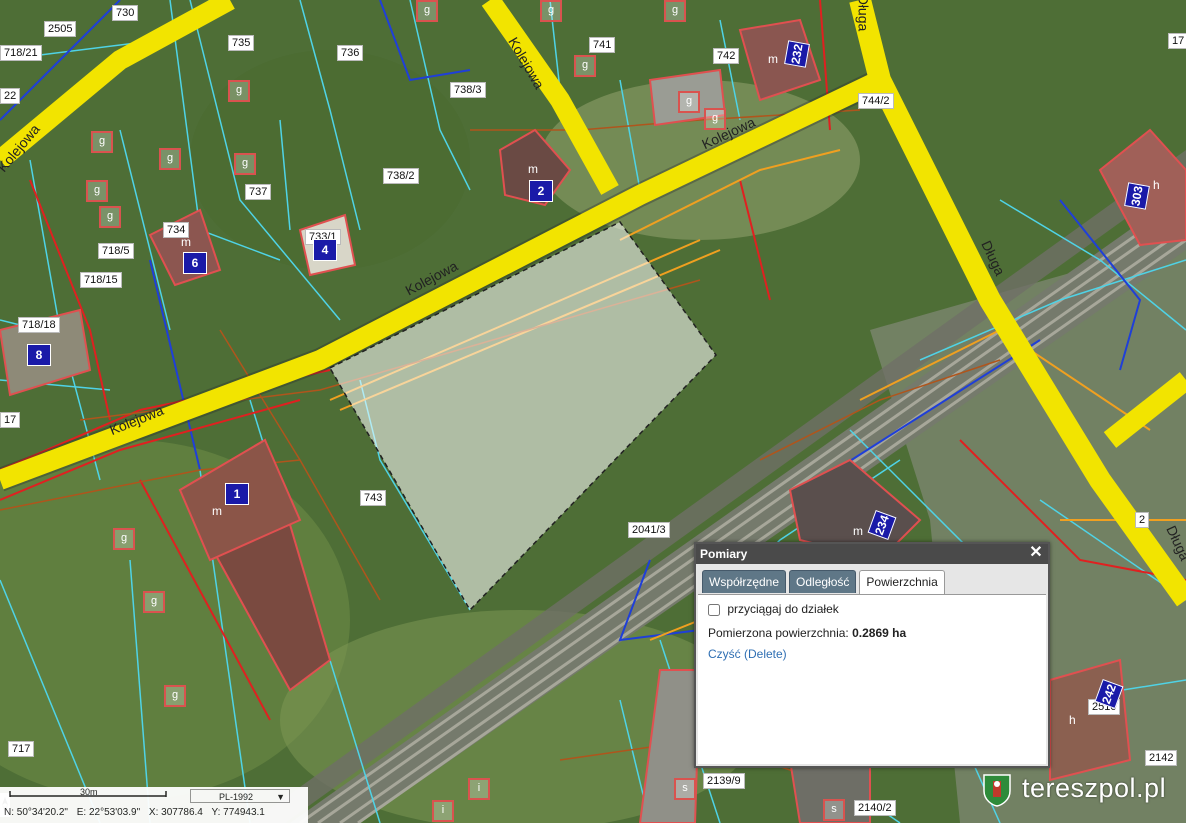  Describe the element at coordinates (997, 790) in the screenshot. I see `coat-of-arms-icon` at that location.